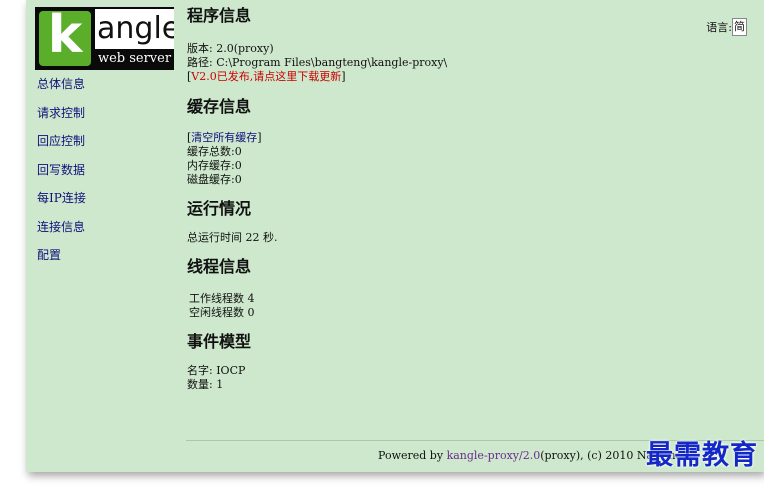 This screenshot has height=490, width=764. What do you see at coordinates (61, 233) in the screenshot?
I see `nav-item-connections: 连接信息` at bounding box center [61, 233].